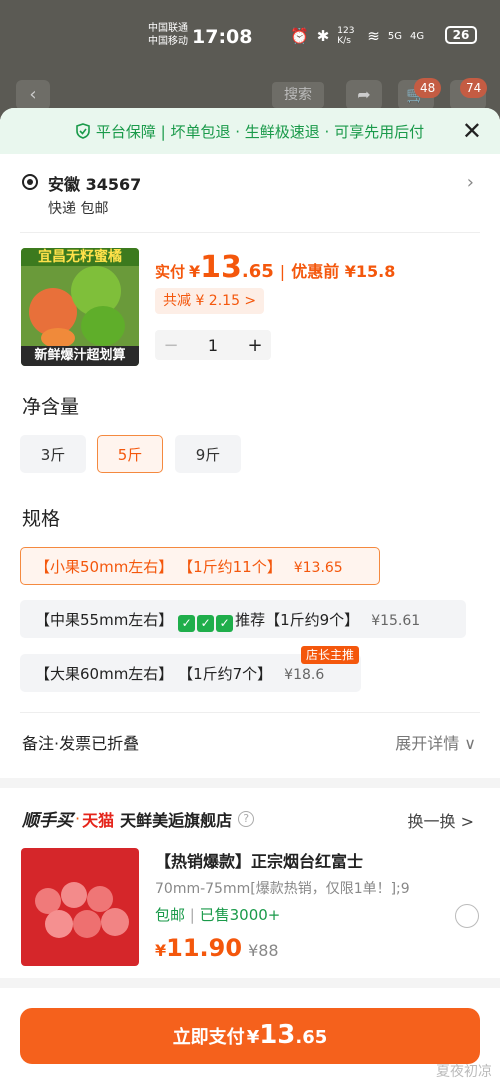 Image resolution: width=500 pixels, height=1083 pixels. I want to click on battery-icon: 26, so click(461, 35).